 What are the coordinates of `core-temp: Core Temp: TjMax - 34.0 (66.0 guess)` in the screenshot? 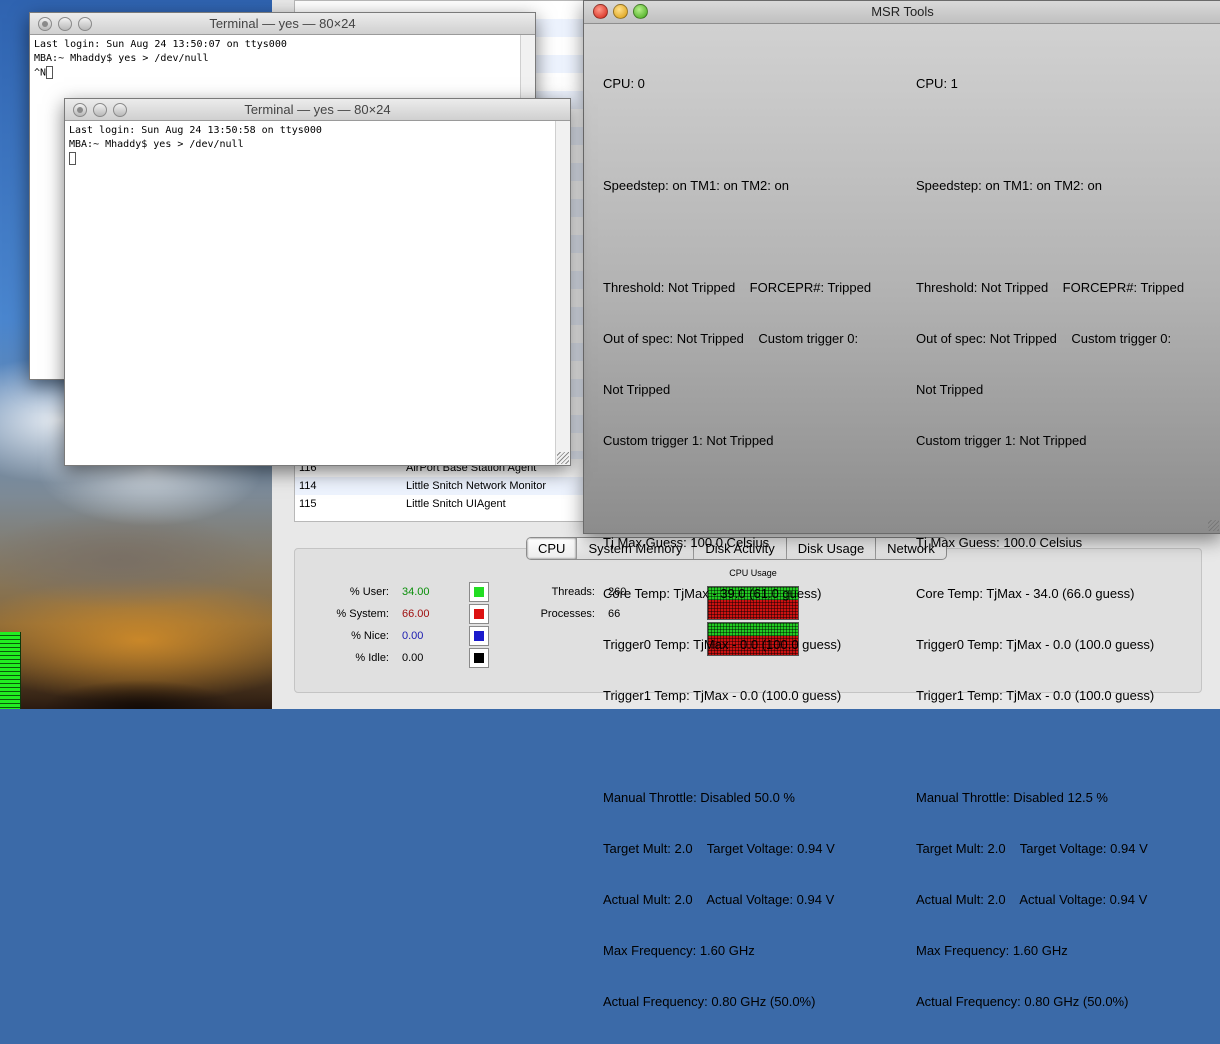 It's located at (1025, 593).